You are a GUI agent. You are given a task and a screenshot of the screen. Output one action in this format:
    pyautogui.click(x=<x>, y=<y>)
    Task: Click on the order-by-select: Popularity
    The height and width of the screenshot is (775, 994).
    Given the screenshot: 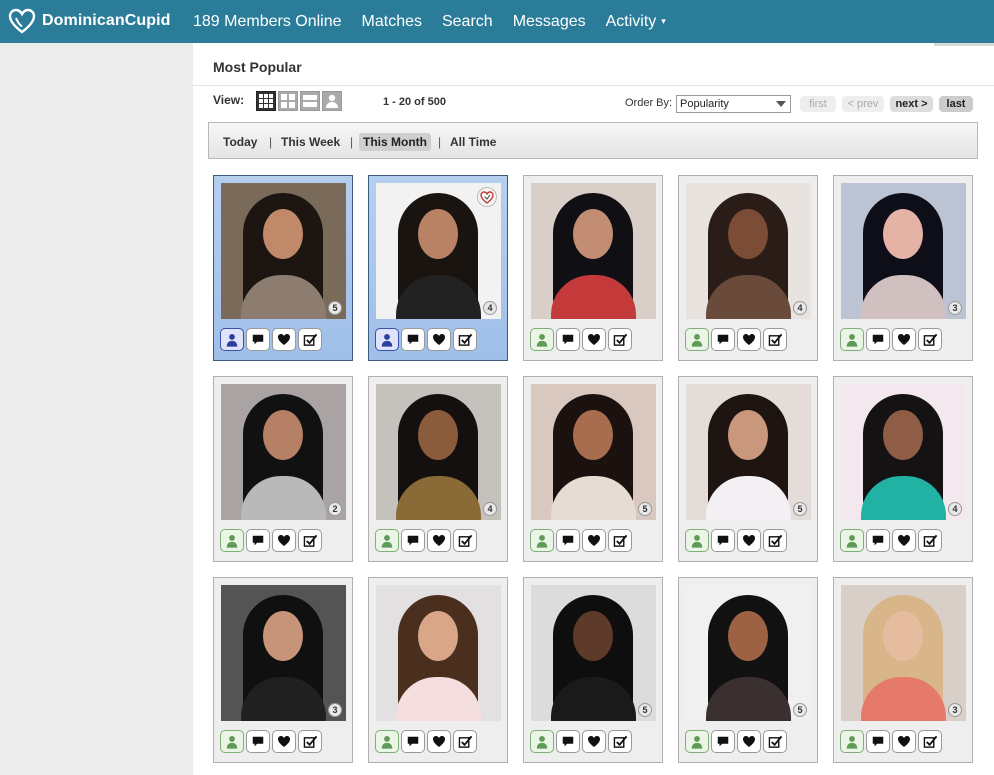 What is the action you would take?
    pyautogui.click(x=733, y=104)
    